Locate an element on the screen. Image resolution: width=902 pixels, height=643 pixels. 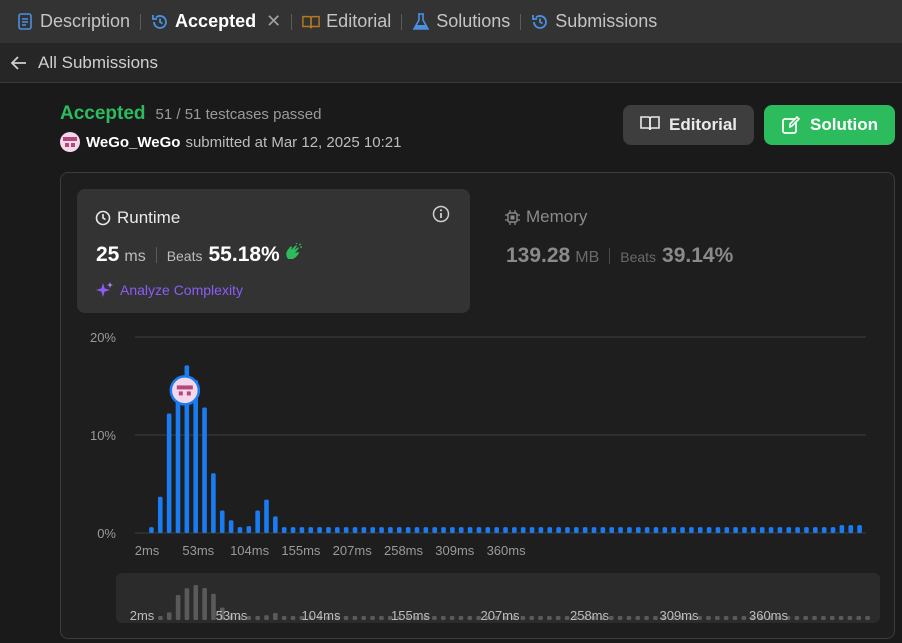
back-row: All Submissions is located at coordinates (451, 63).